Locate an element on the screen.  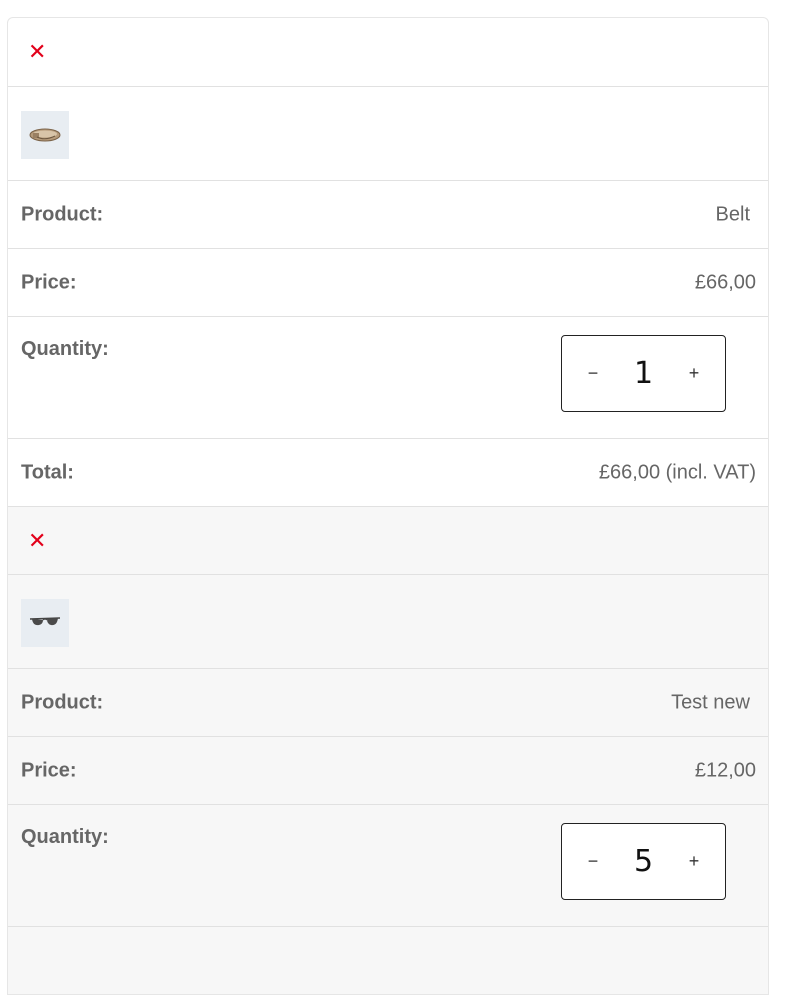
quantity-stepper: − 5 + is located at coordinates (643, 861).